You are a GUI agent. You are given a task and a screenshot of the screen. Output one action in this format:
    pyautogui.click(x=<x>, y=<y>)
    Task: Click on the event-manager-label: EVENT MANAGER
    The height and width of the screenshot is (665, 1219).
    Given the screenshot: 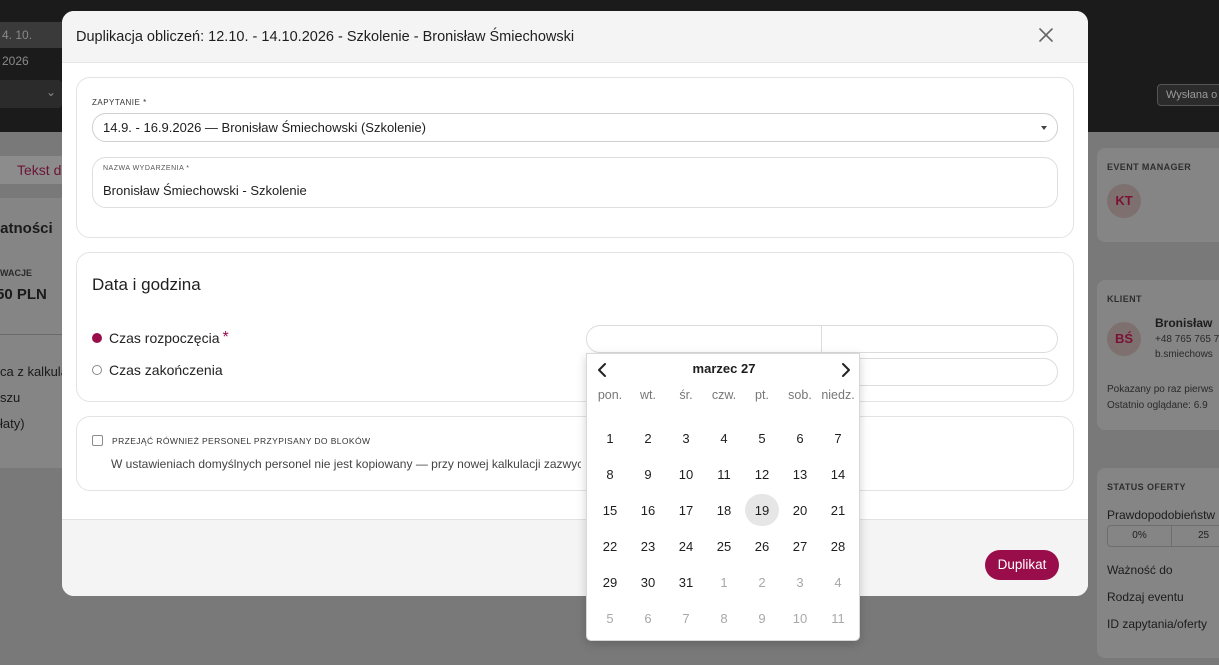 What is the action you would take?
    pyautogui.click(x=1149, y=167)
    